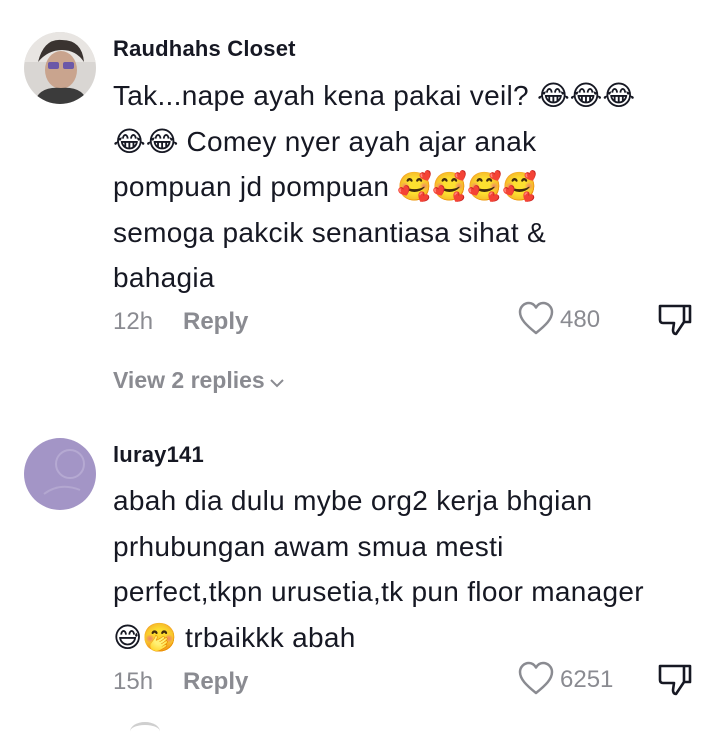  I want to click on chevron-down-icon, so click(277, 381).